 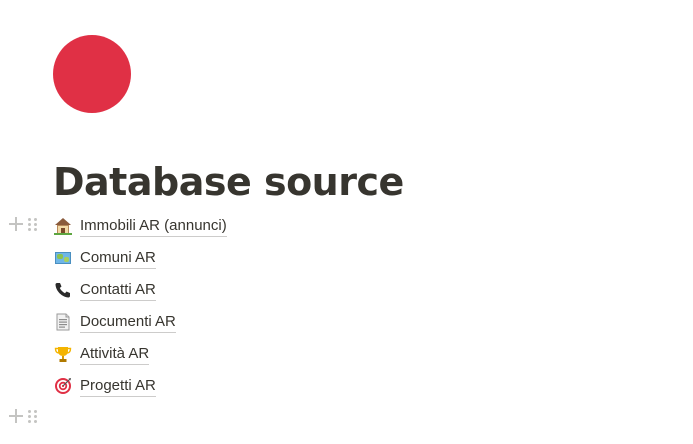 I want to click on block-row: Attività AR, so click(x=346, y=354).